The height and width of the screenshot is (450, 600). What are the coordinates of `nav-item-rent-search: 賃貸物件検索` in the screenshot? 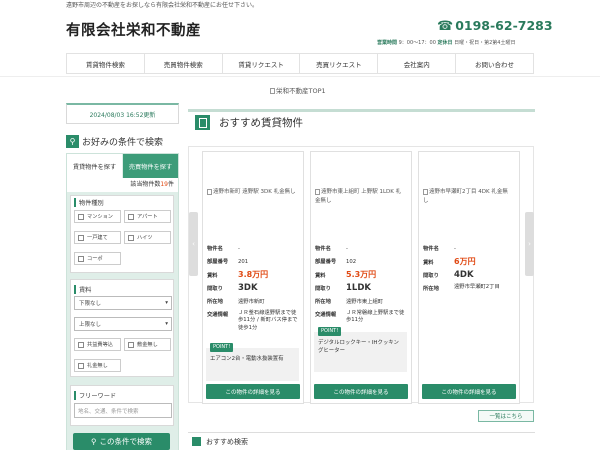 It's located at (105, 63).